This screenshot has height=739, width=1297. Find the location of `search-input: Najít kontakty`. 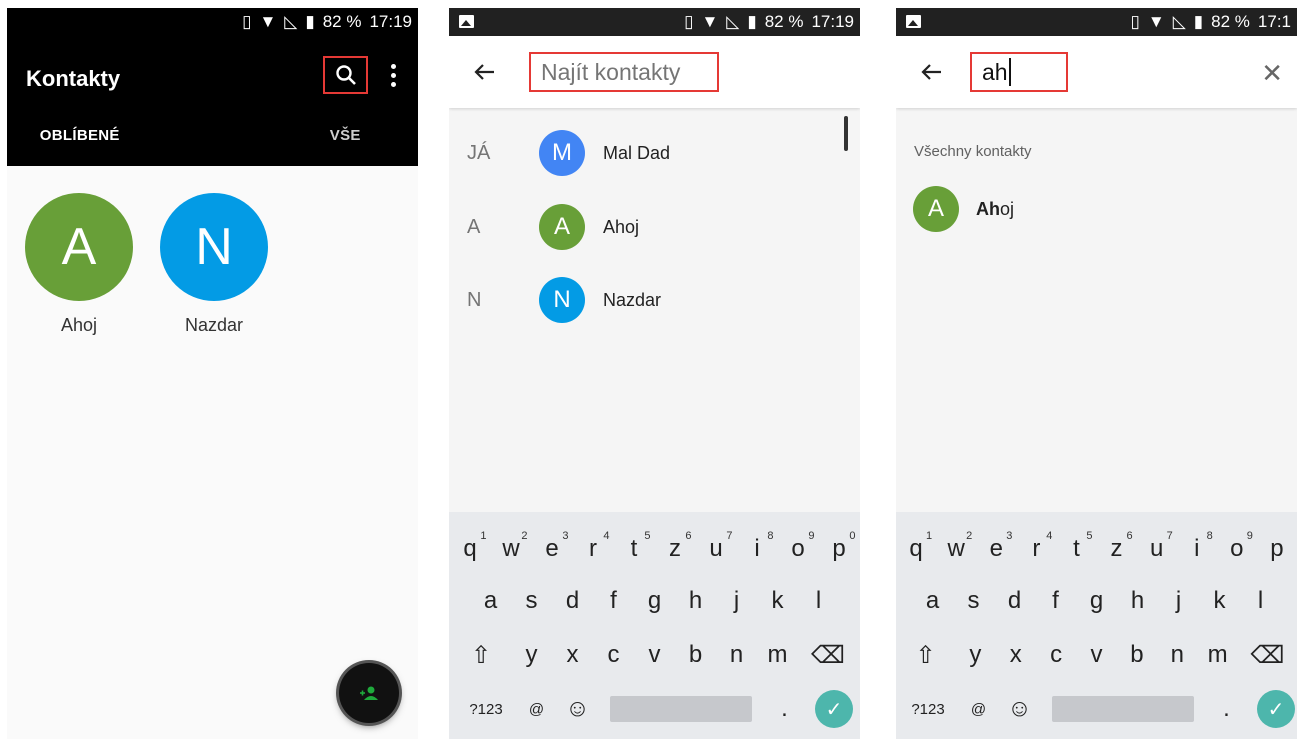

search-input: Najít kontakty is located at coordinates (624, 72).